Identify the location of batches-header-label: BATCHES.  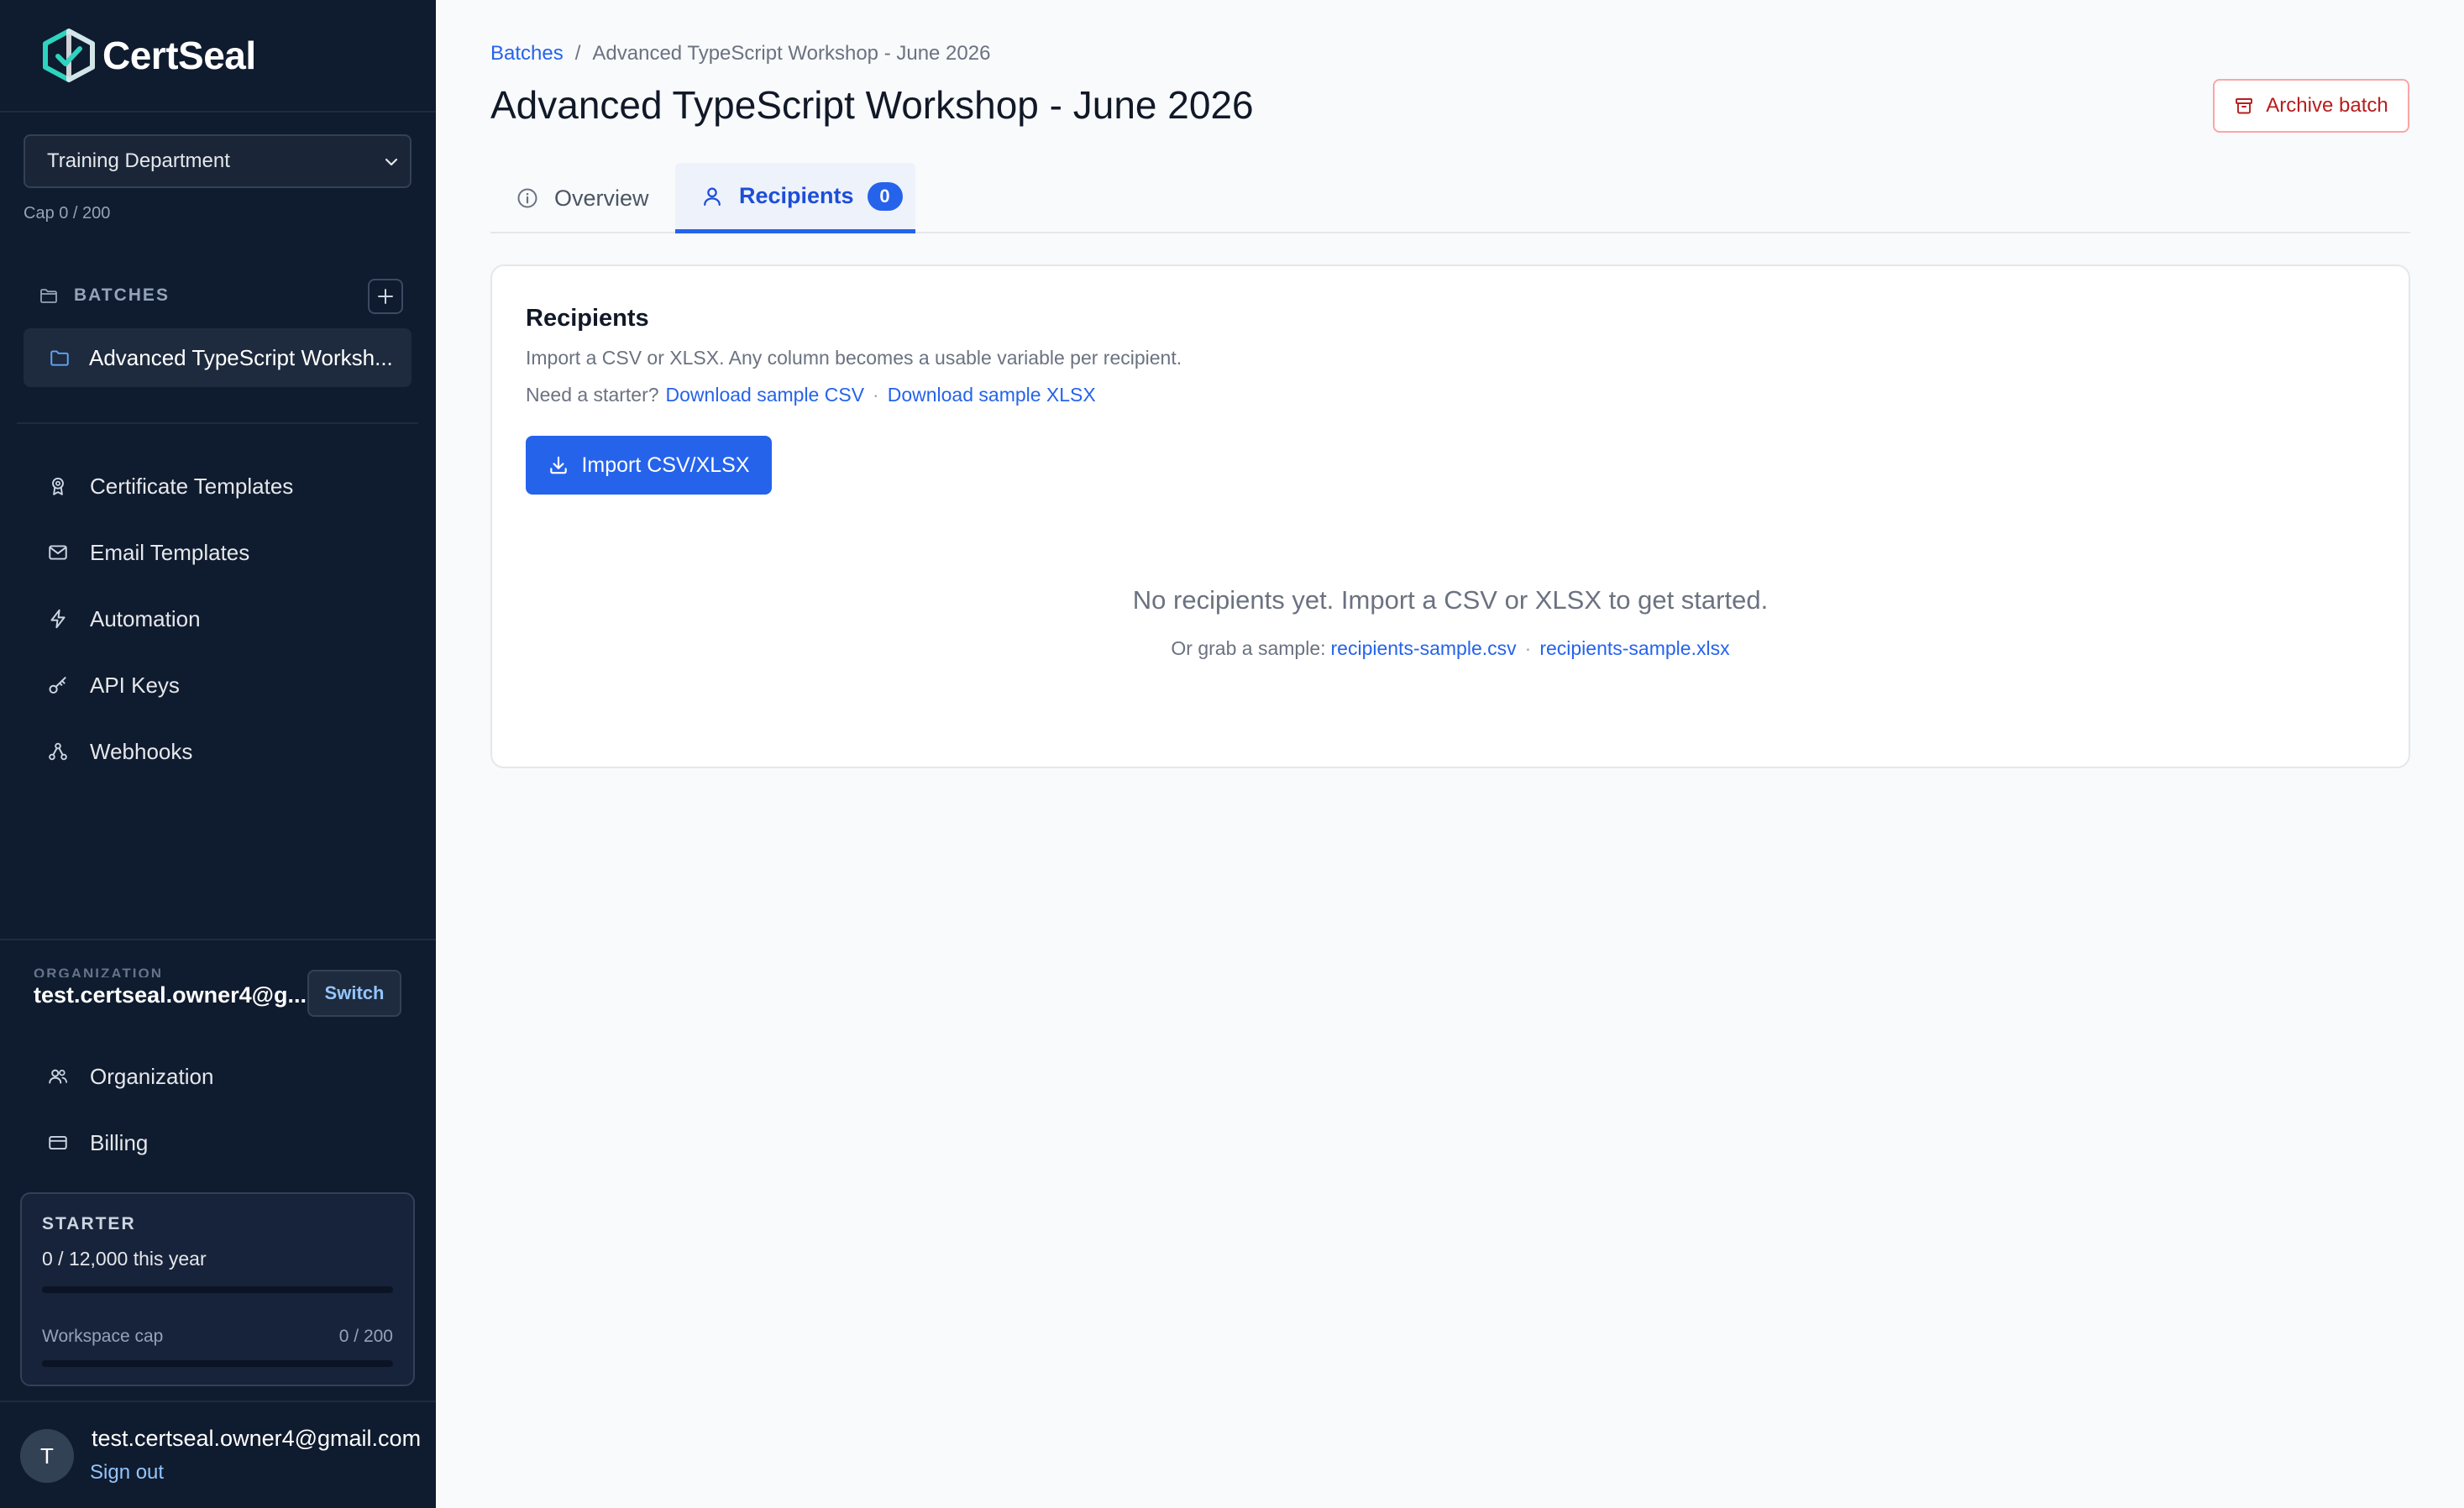
(122, 295).